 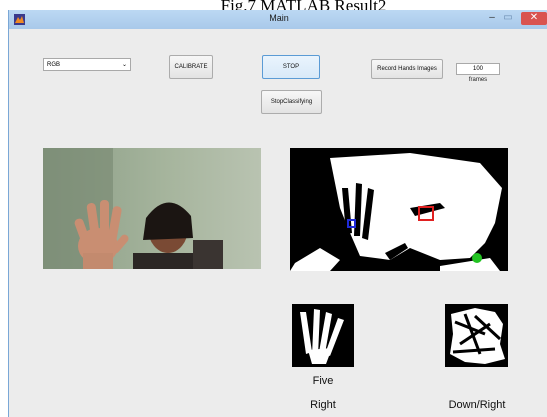 What do you see at coordinates (508, 18) in the screenshot?
I see `maximize-button: ▭` at bounding box center [508, 18].